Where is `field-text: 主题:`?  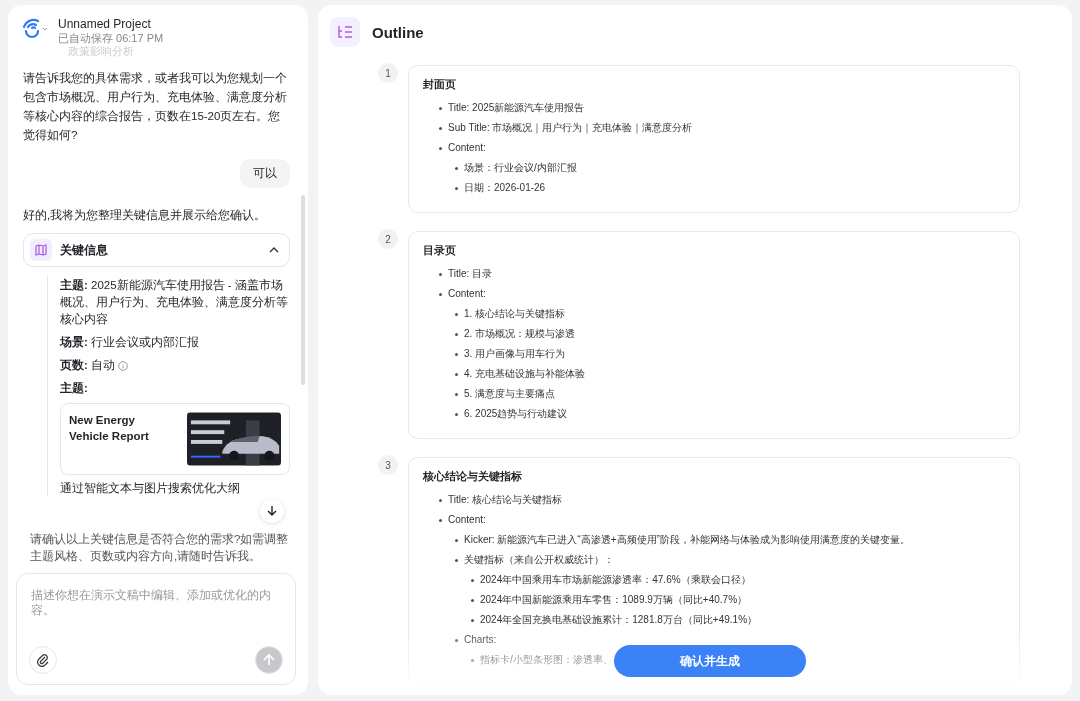 field-text: 主题: is located at coordinates (74, 388).